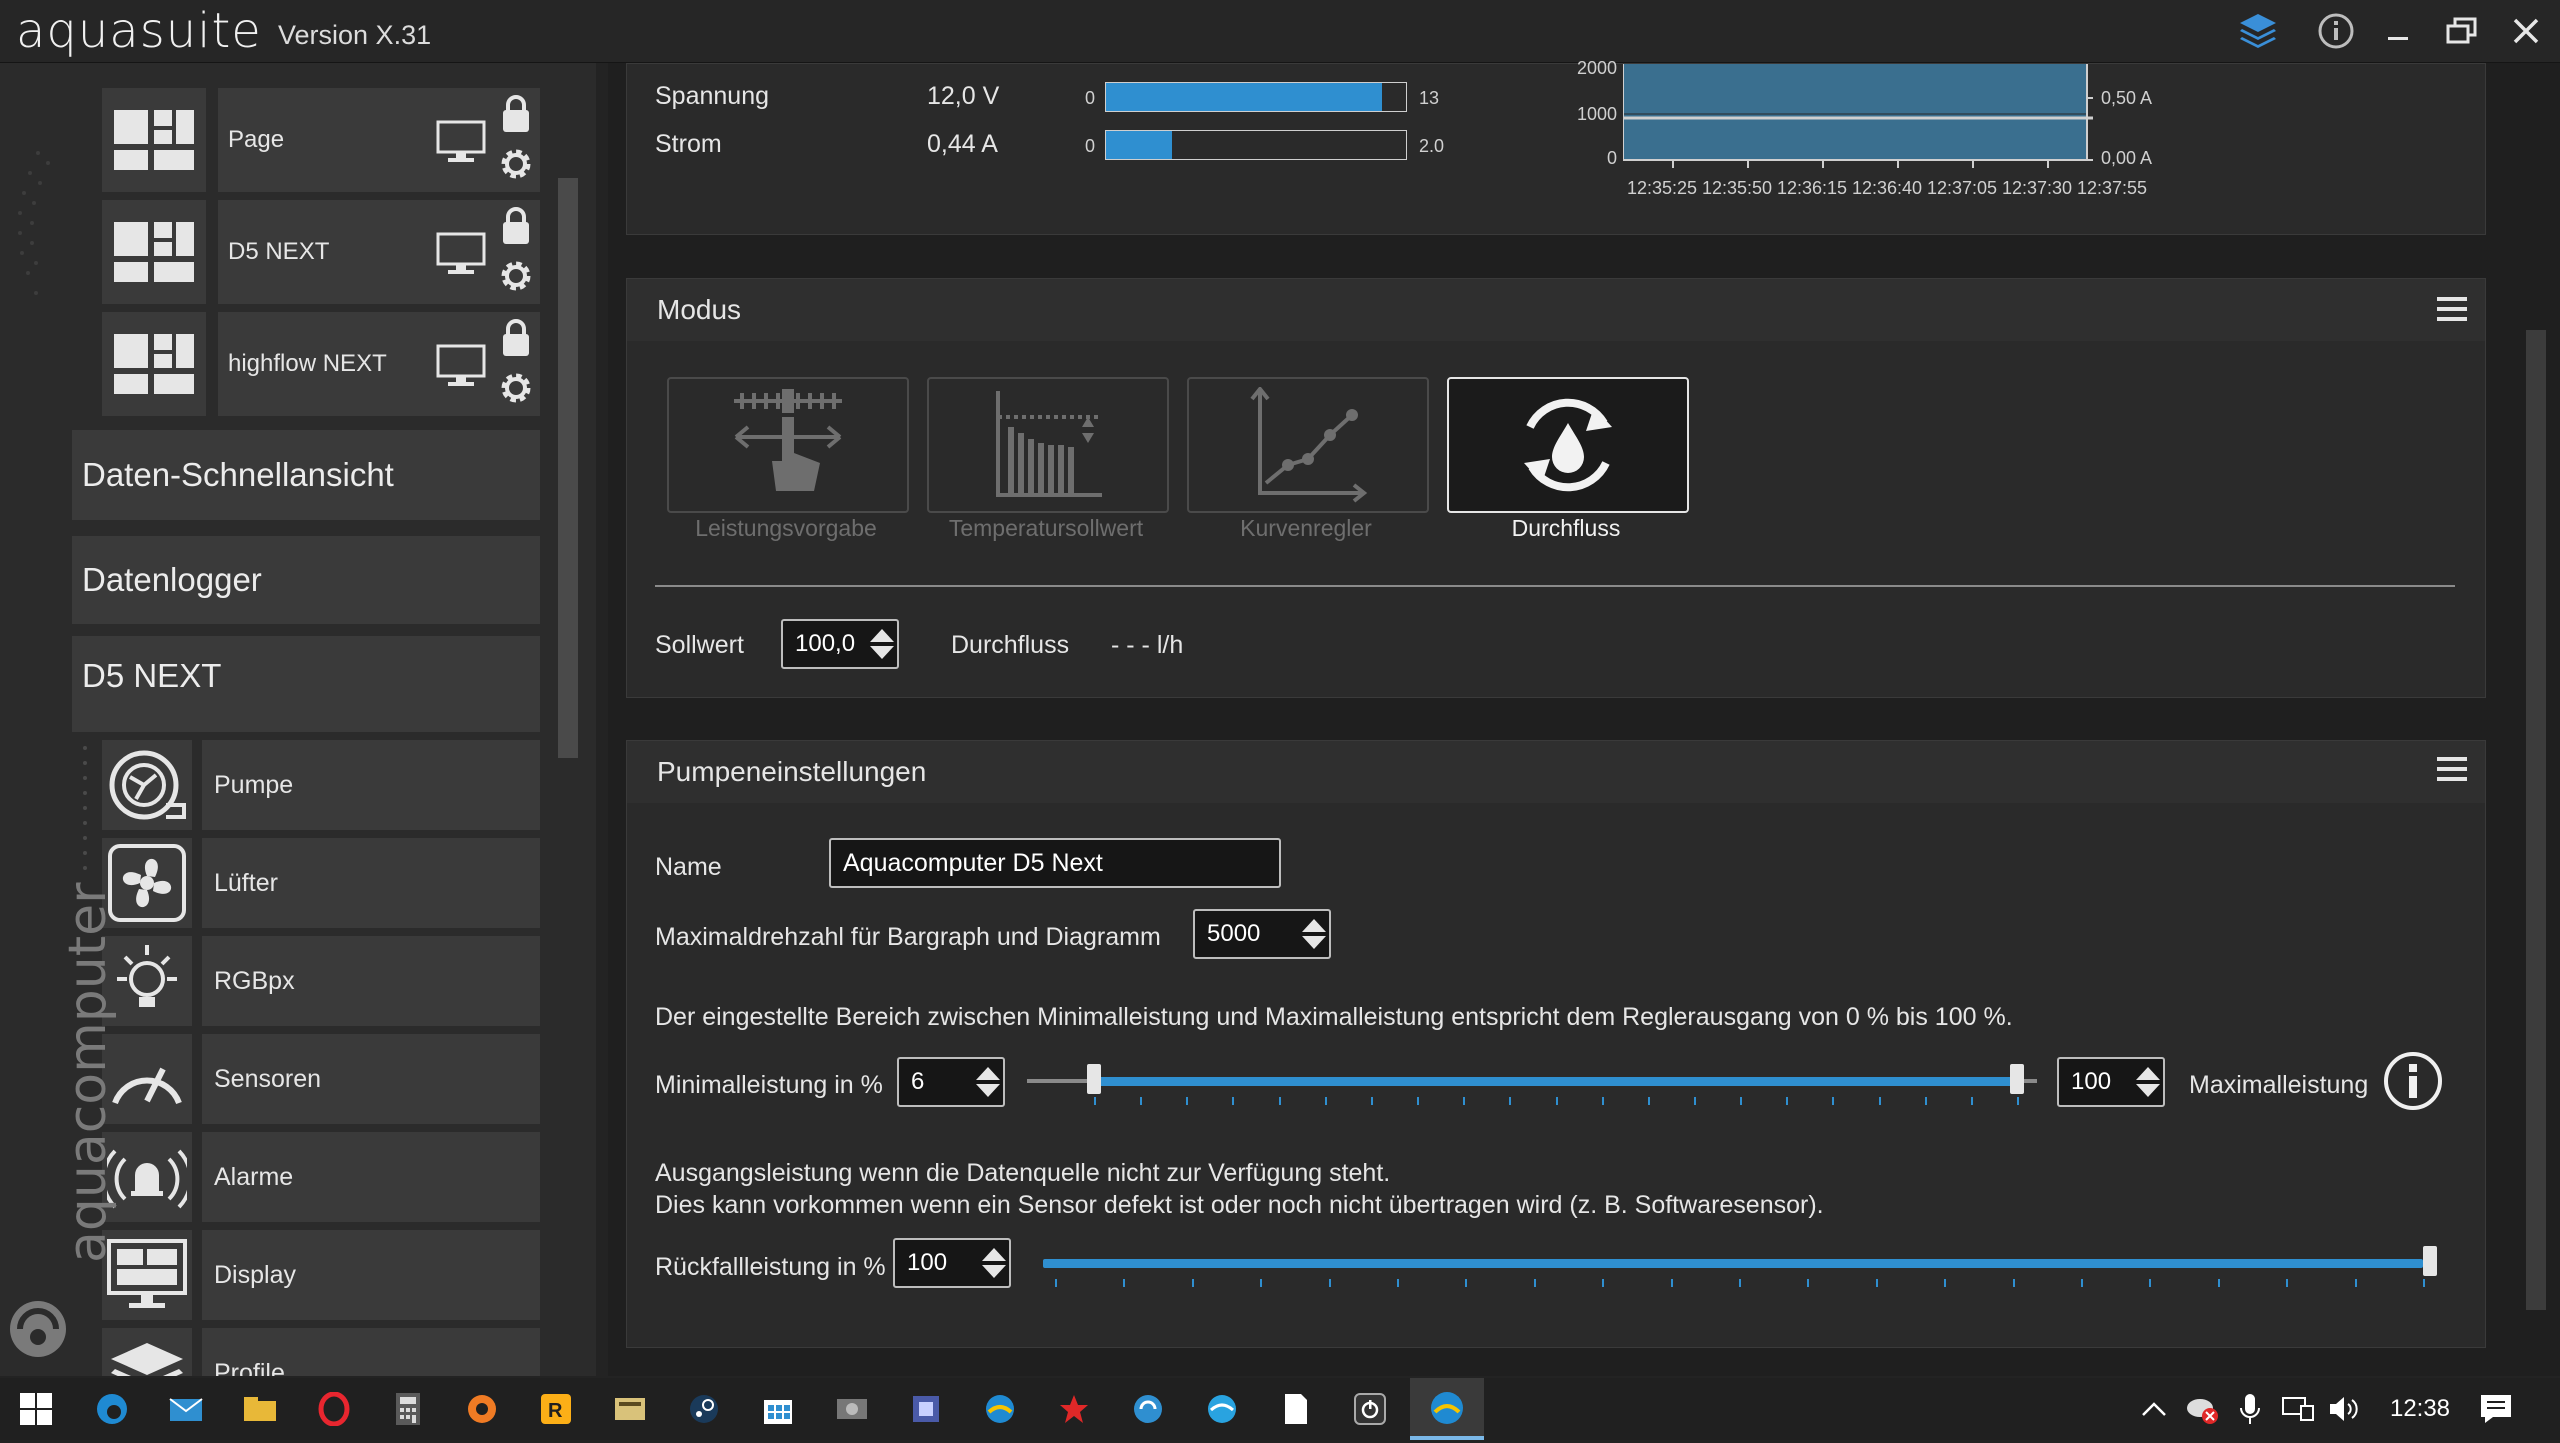 This screenshot has width=2560, height=1443. Describe the element at coordinates (355, 35) in the screenshot. I see `app-version: Version X.31` at that location.